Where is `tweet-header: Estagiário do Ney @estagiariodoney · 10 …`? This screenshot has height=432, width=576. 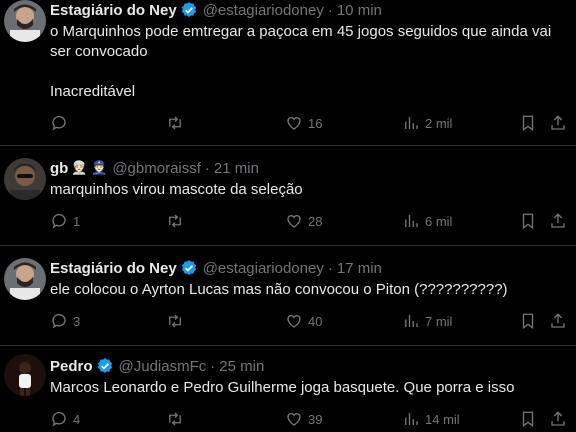 tweet-header: Estagiário do Ney @estagiariodoney · 10 … is located at coordinates (313, 10).